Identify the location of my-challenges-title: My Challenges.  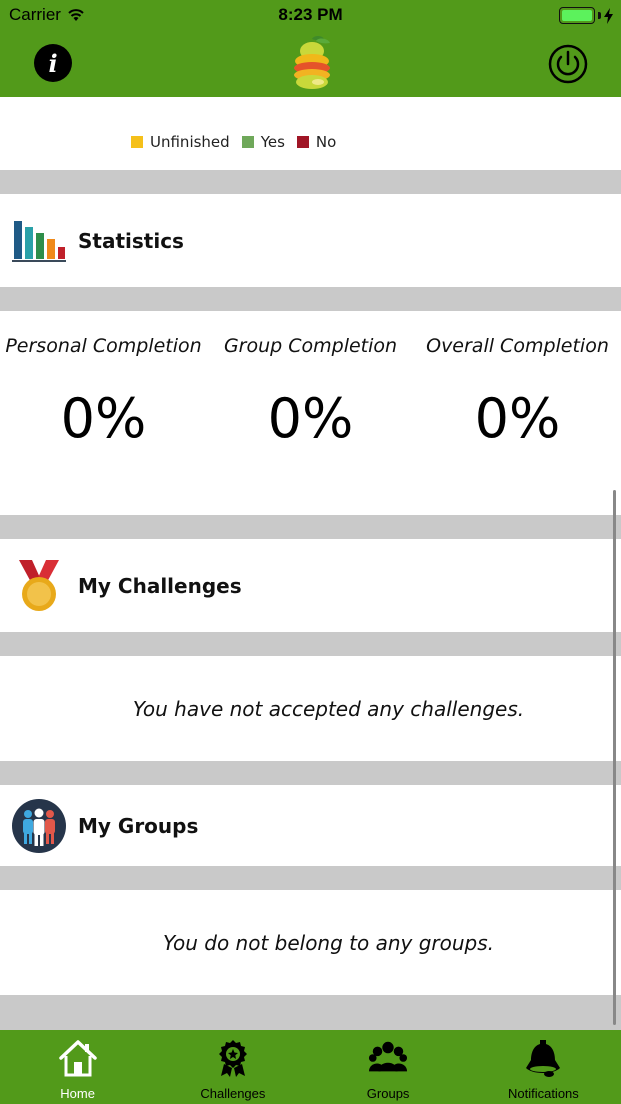
(160, 585).